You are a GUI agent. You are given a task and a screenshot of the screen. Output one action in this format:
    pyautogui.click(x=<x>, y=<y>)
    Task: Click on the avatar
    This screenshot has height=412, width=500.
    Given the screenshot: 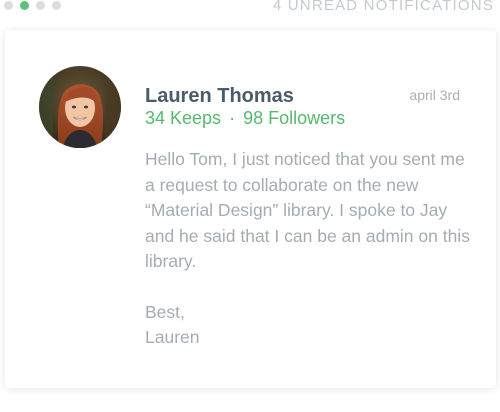 What is the action you would take?
    pyautogui.click(x=80, y=107)
    